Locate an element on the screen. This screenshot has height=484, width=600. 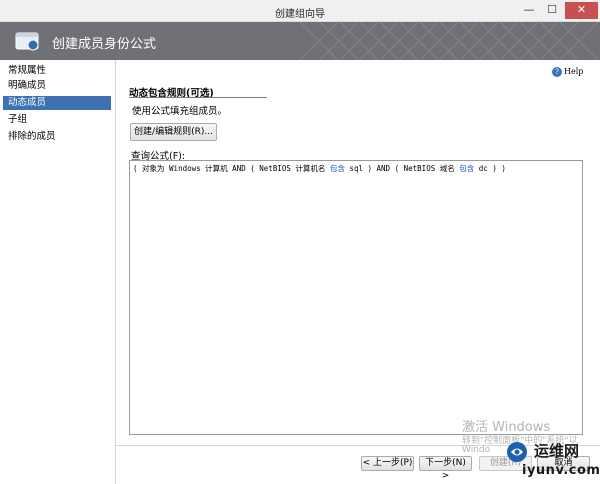
banner-pattern is located at coordinates (449, 41).